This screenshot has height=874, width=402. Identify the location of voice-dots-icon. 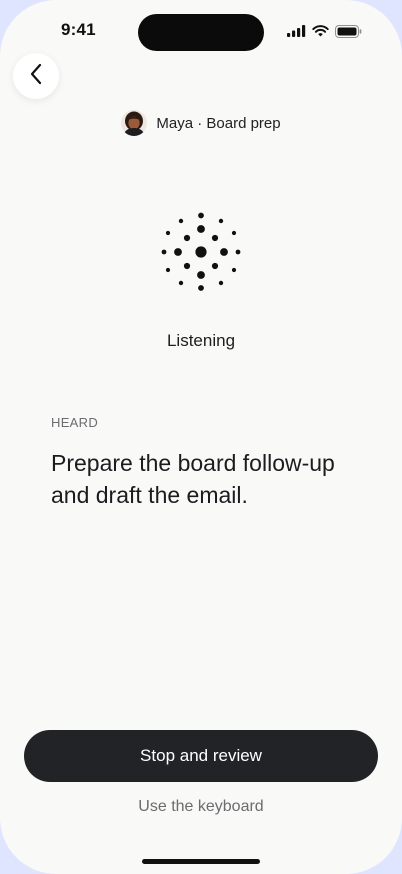
(201, 251).